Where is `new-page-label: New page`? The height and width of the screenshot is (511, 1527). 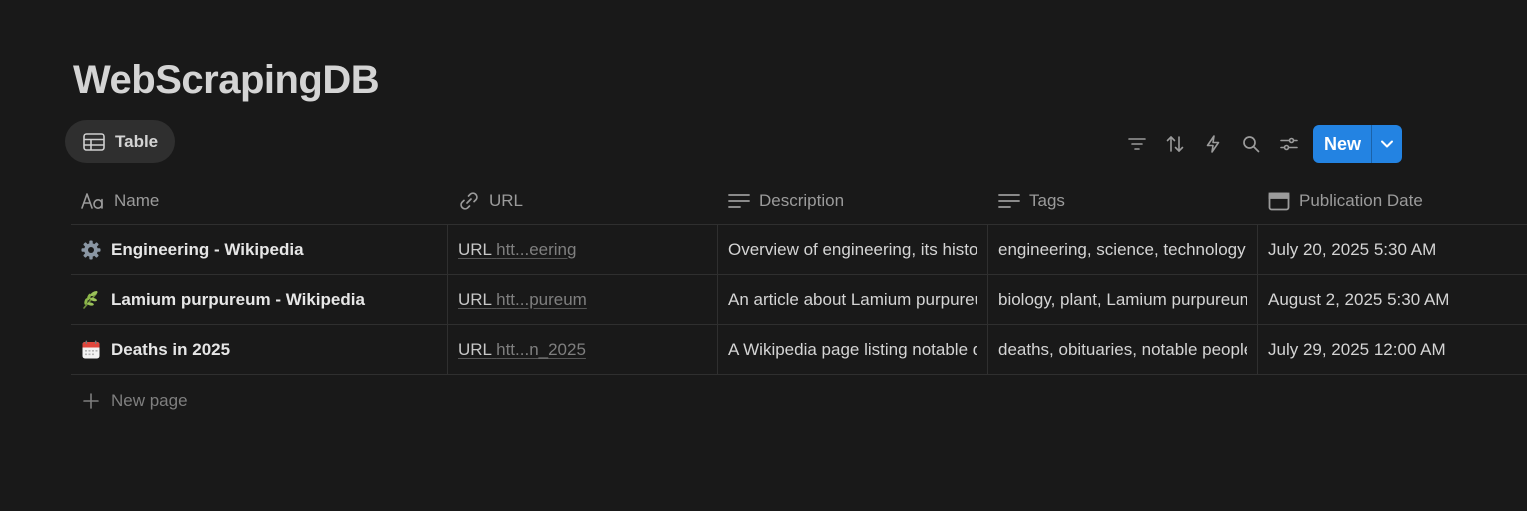 new-page-label: New page is located at coordinates (149, 400).